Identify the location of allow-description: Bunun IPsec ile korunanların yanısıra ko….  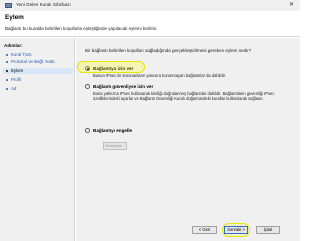
(159, 75).